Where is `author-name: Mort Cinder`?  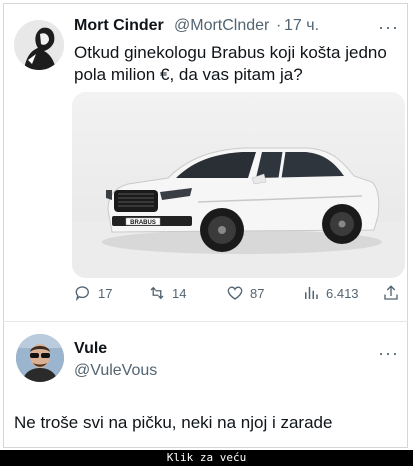 author-name: Mort Cinder is located at coordinates (119, 26).